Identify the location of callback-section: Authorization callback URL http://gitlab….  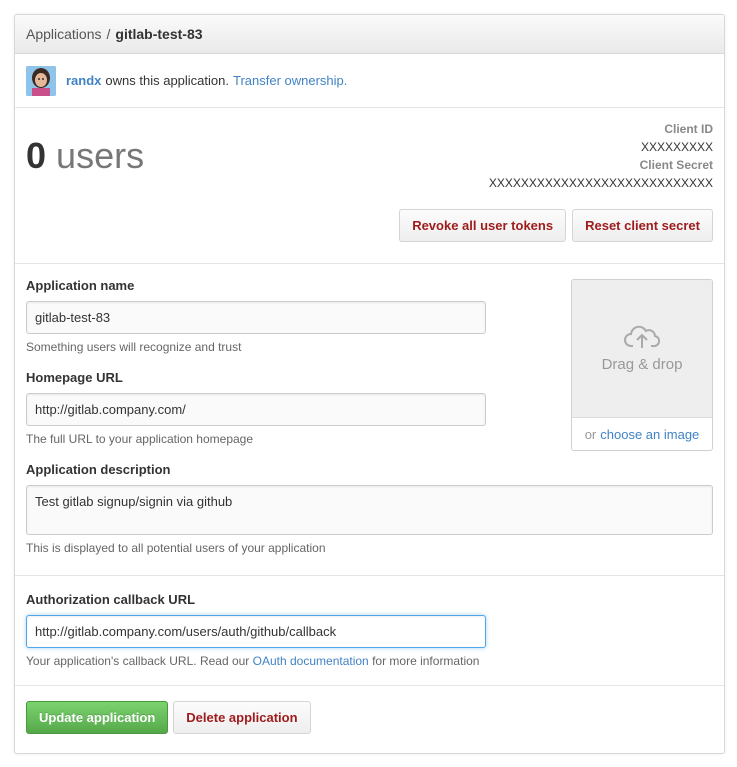
(369, 631).